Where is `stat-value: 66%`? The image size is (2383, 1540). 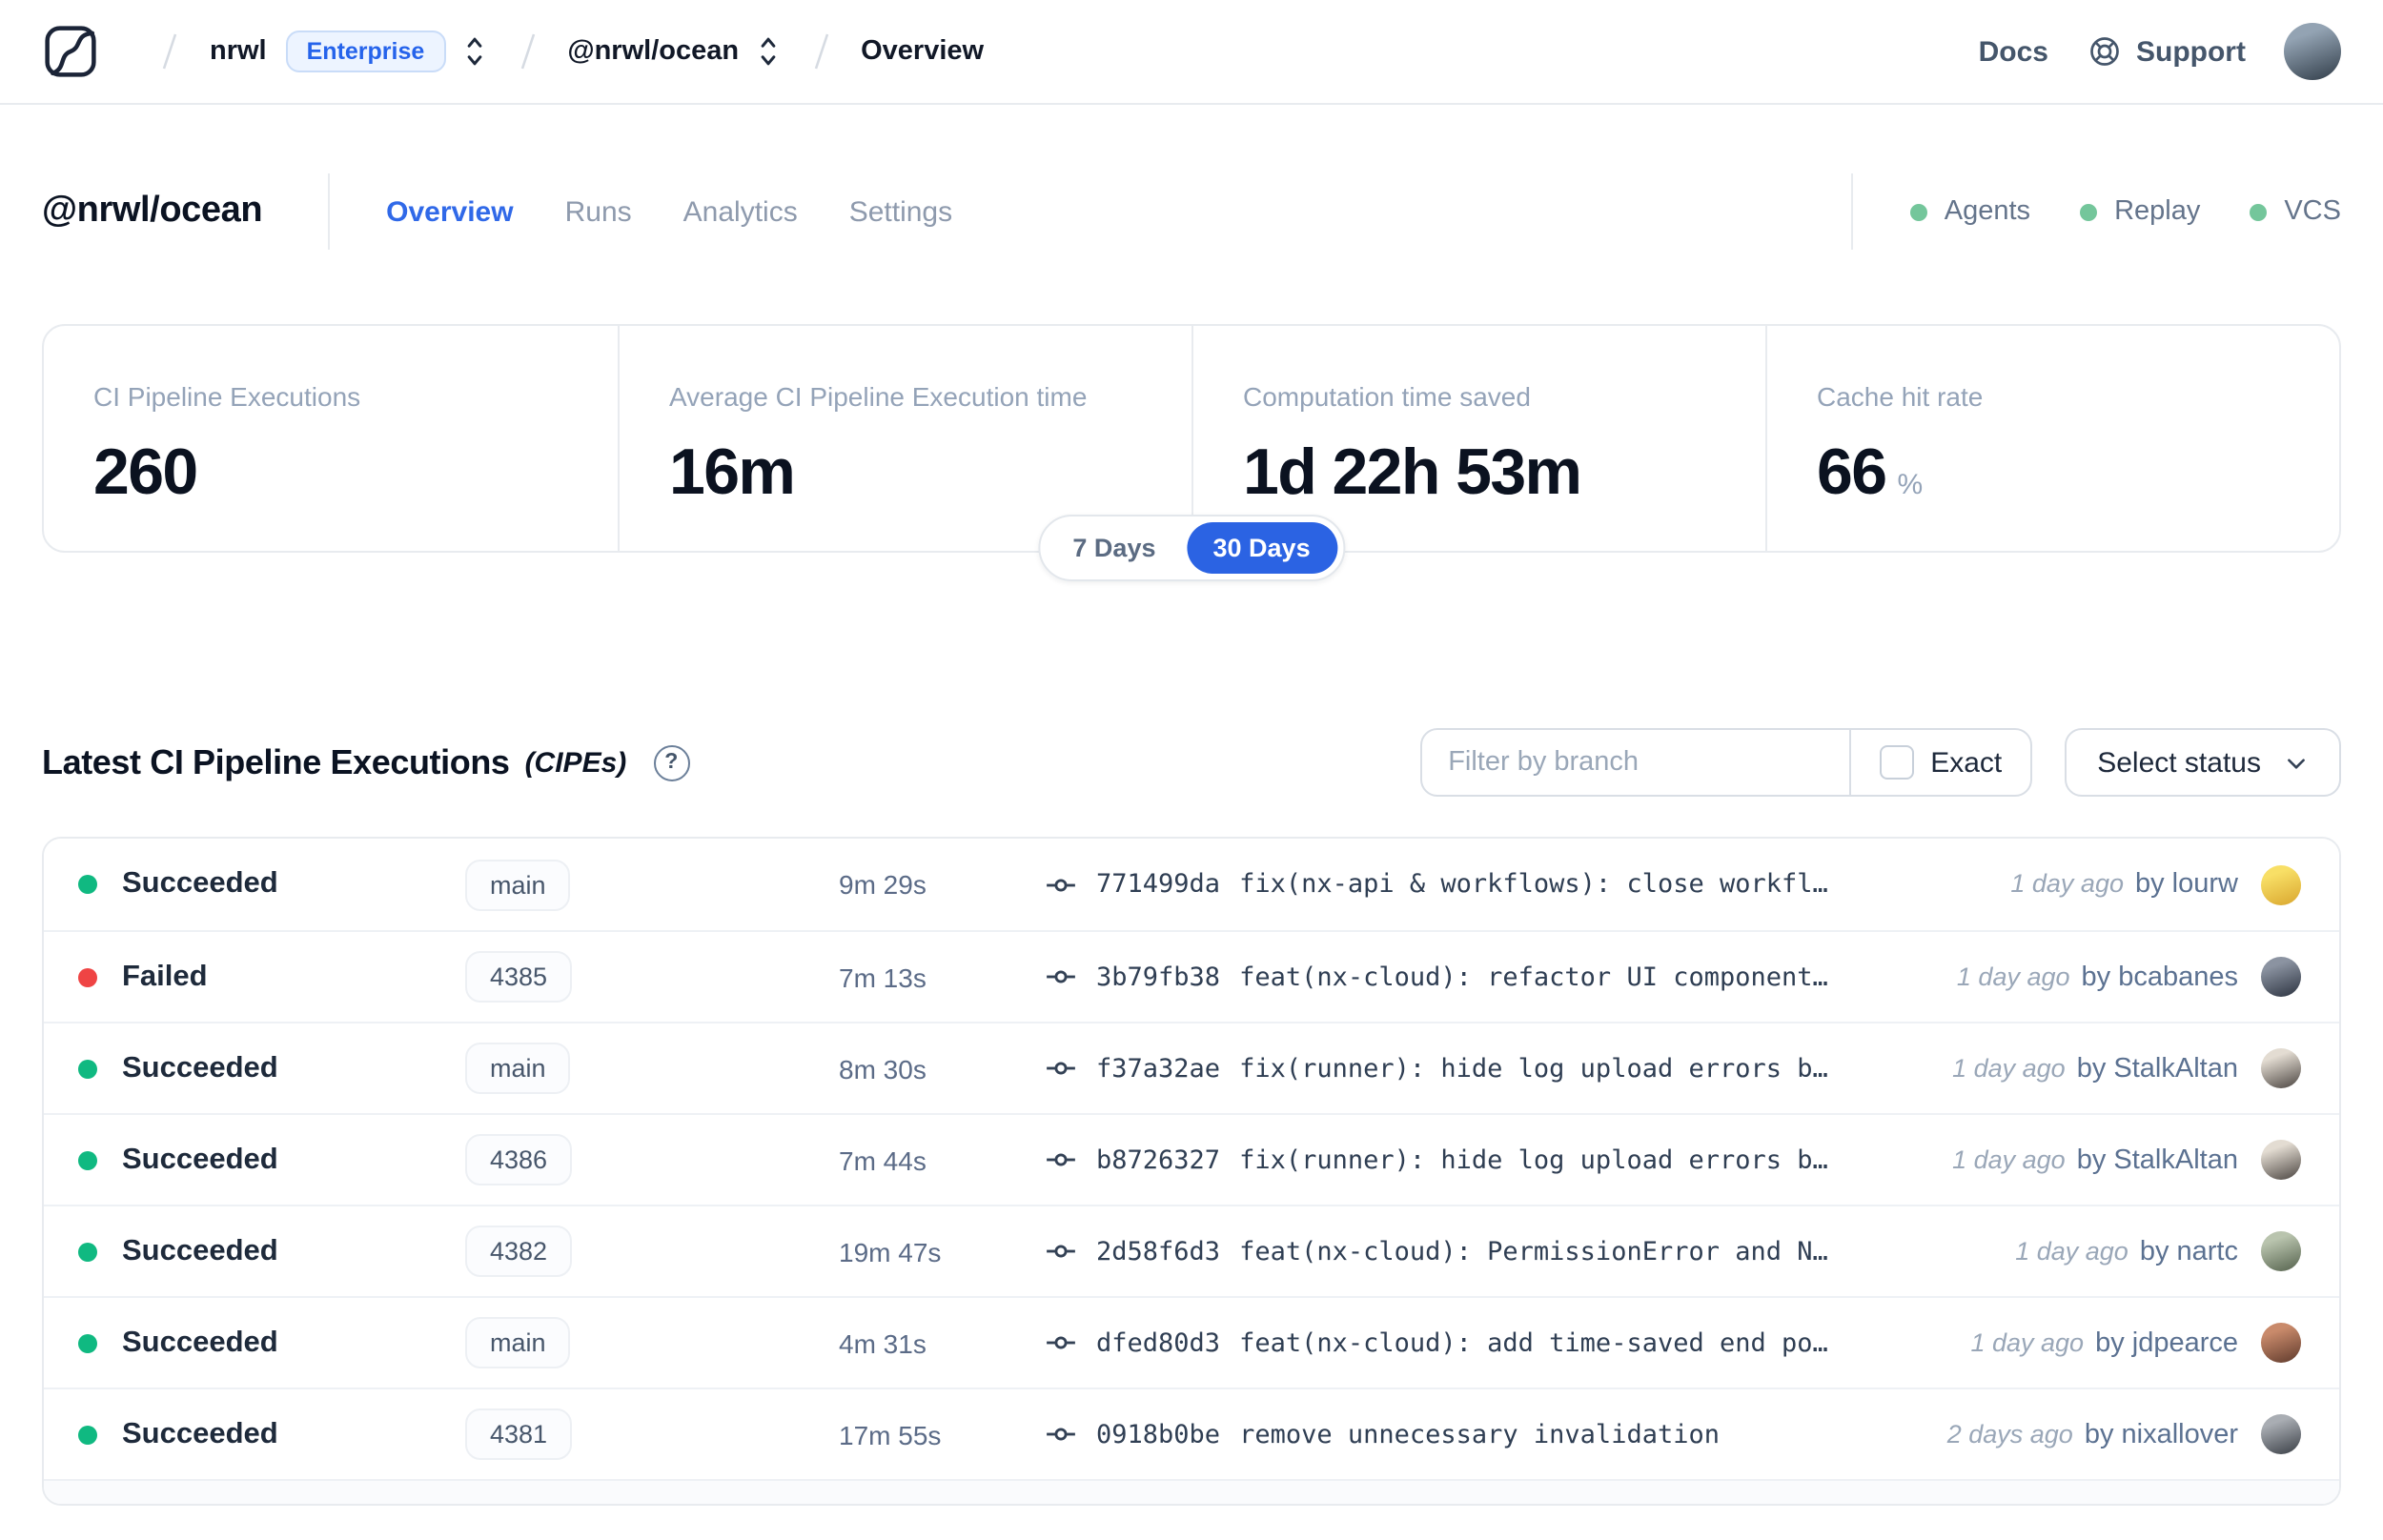 stat-value: 66% is located at coordinates (2054, 473).